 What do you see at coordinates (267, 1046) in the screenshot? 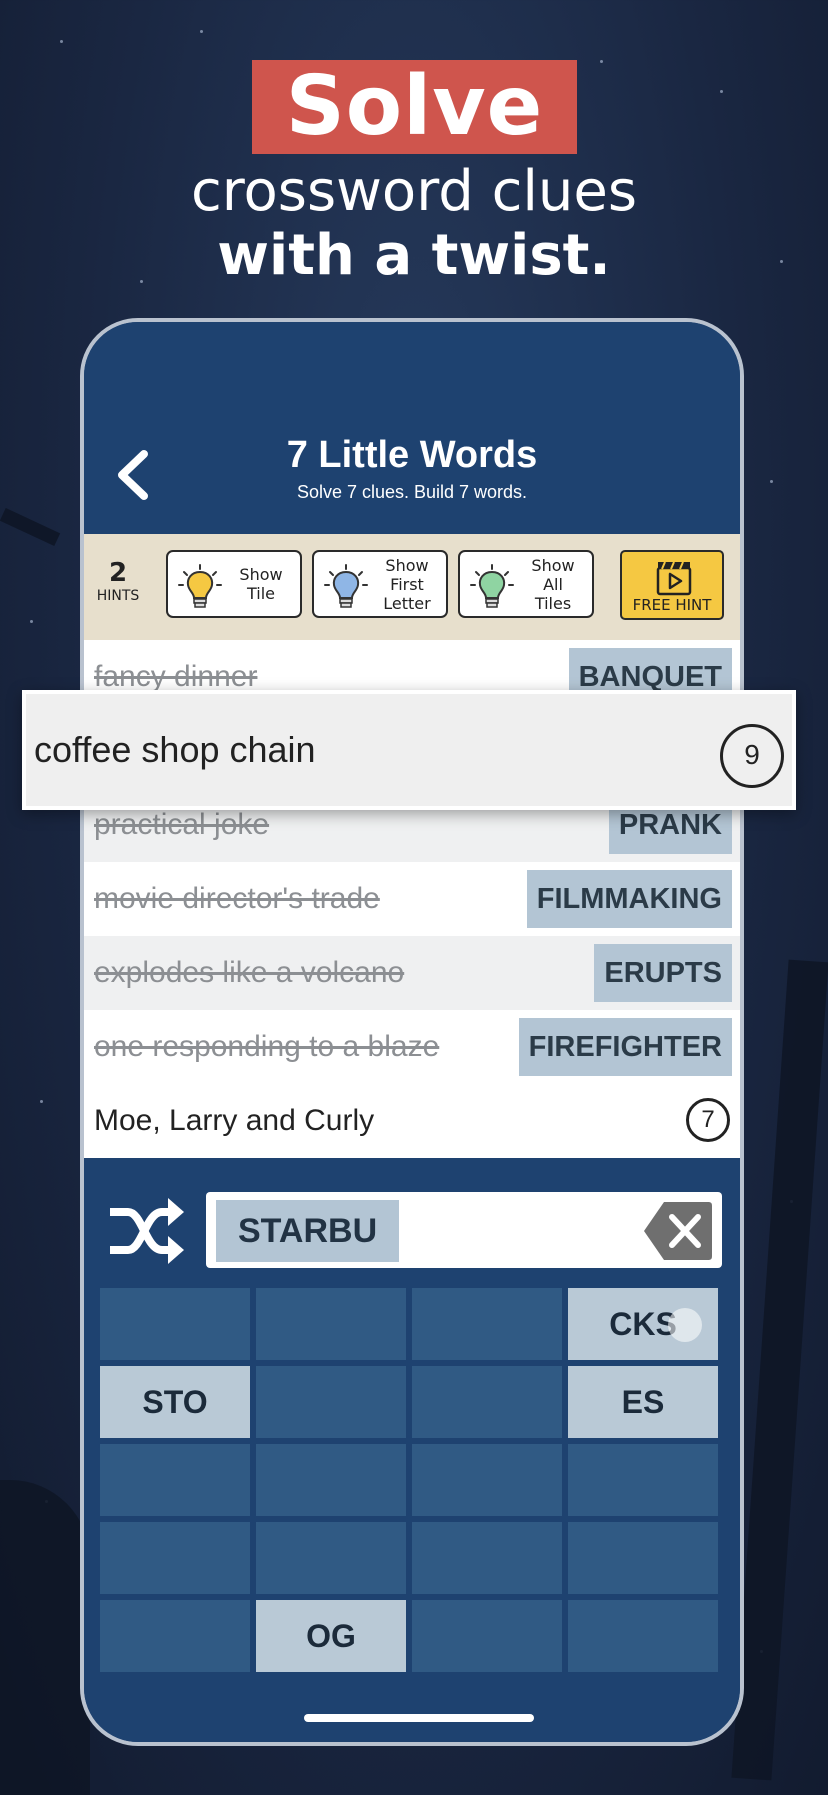
I see `clue-text: one responding to a blaze` at bounding box center [267, 1046].